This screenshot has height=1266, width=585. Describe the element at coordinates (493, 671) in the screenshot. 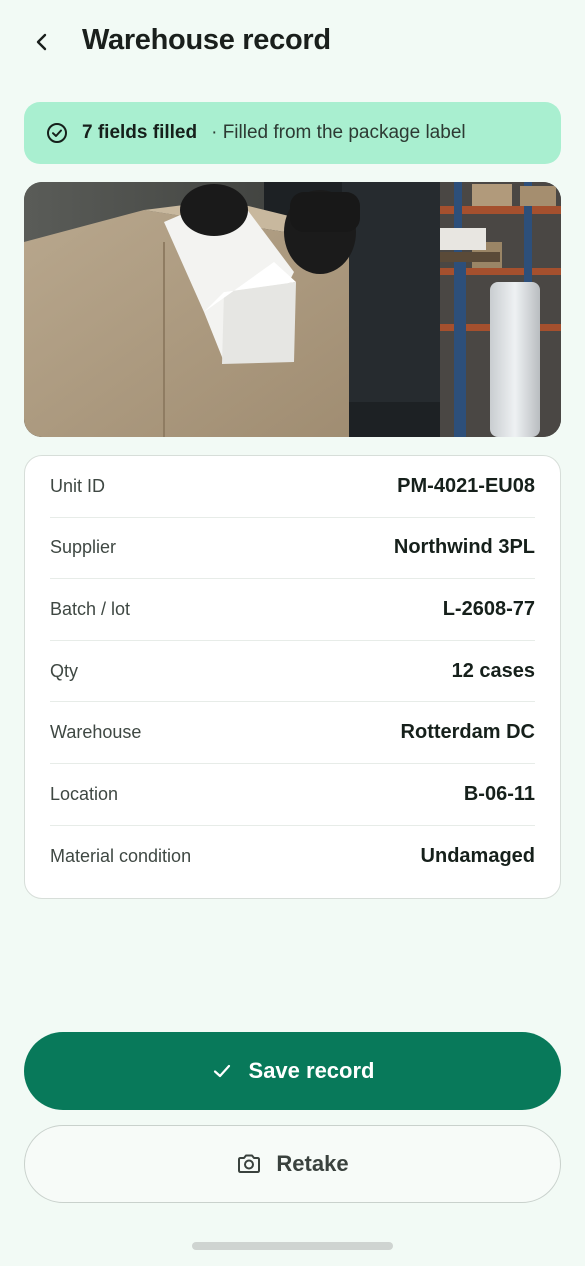

I see `field-value: 12 cases` at that location.